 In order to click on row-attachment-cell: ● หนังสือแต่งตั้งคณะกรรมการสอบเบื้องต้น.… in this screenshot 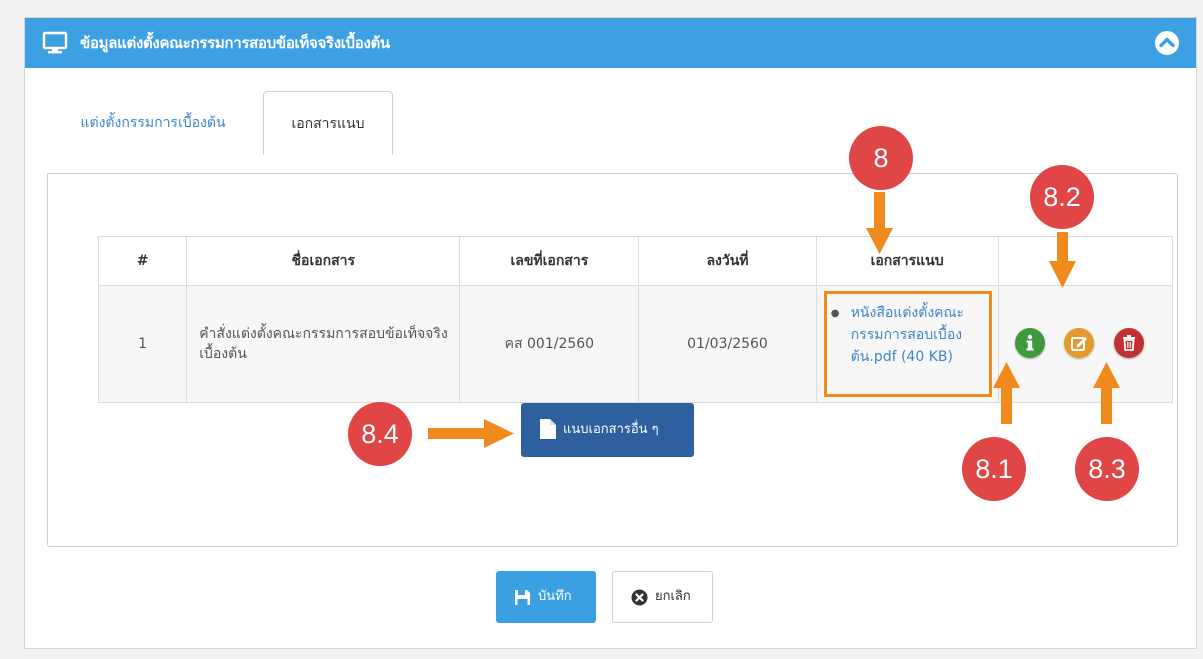, I will do `click(907, 344)`.